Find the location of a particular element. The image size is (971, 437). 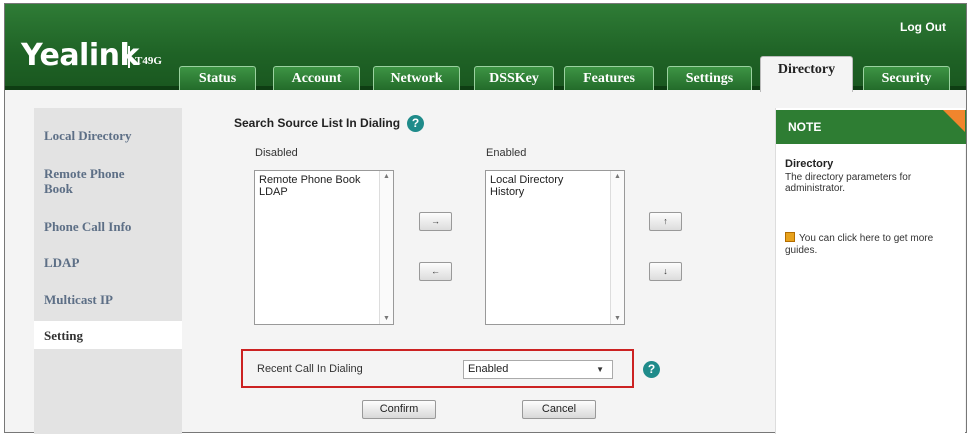

tab-settings: Settings is located at coordinates (709, 78).